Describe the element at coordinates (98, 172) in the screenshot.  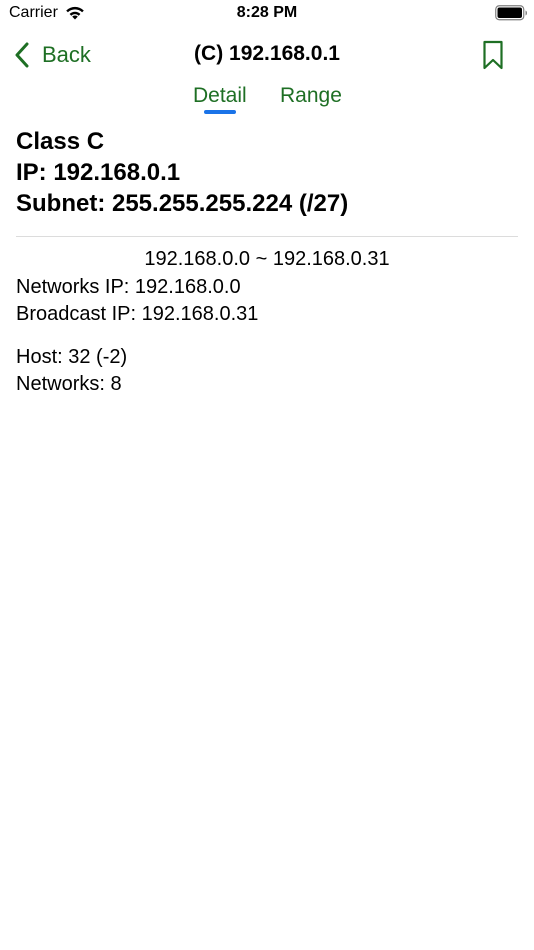
I see `ip-heading: IP: 192.168.0.1` at that location.